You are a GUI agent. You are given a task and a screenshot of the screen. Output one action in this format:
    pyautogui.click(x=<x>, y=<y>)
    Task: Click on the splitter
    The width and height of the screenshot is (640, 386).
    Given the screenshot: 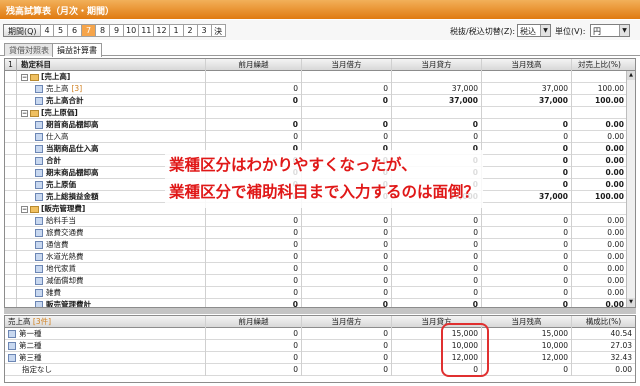 What is the action you would take?
    pyautogui.click(x=320, y=311)
    